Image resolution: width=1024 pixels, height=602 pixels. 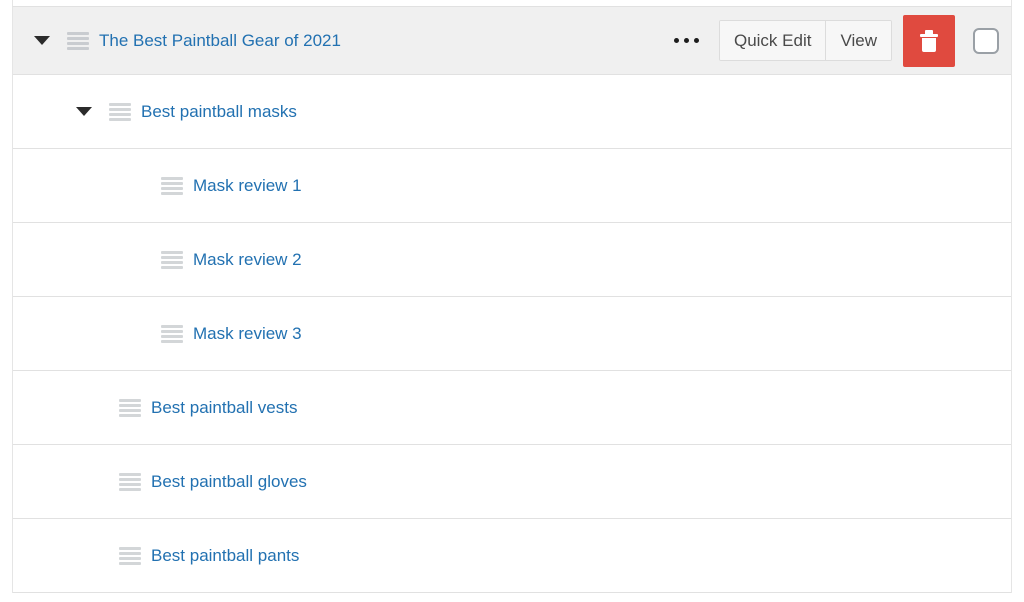 I want to click on row-content: Mask review 3, so click(x=512, y=333).